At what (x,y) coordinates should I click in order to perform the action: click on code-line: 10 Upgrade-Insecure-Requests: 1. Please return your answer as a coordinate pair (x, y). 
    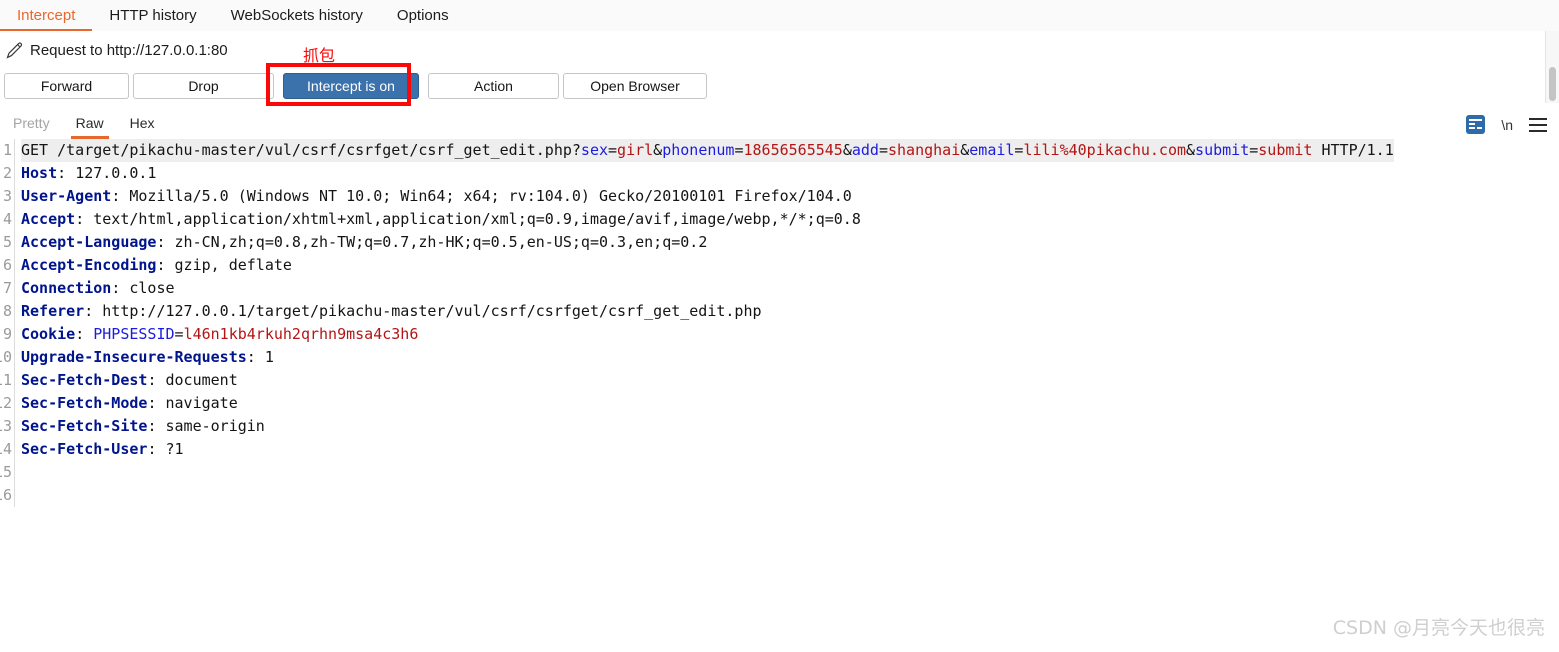
    Looking at the image, I should click on (779, 357).